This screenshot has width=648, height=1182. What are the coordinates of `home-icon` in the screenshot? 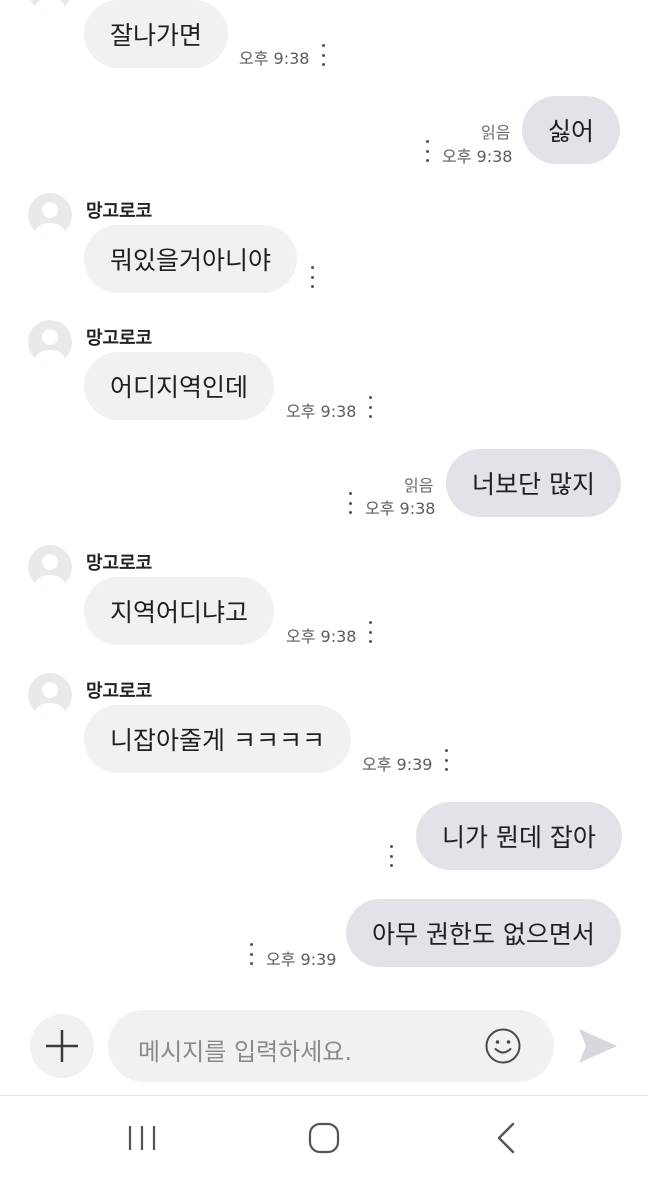 It's located at (324, 1138).